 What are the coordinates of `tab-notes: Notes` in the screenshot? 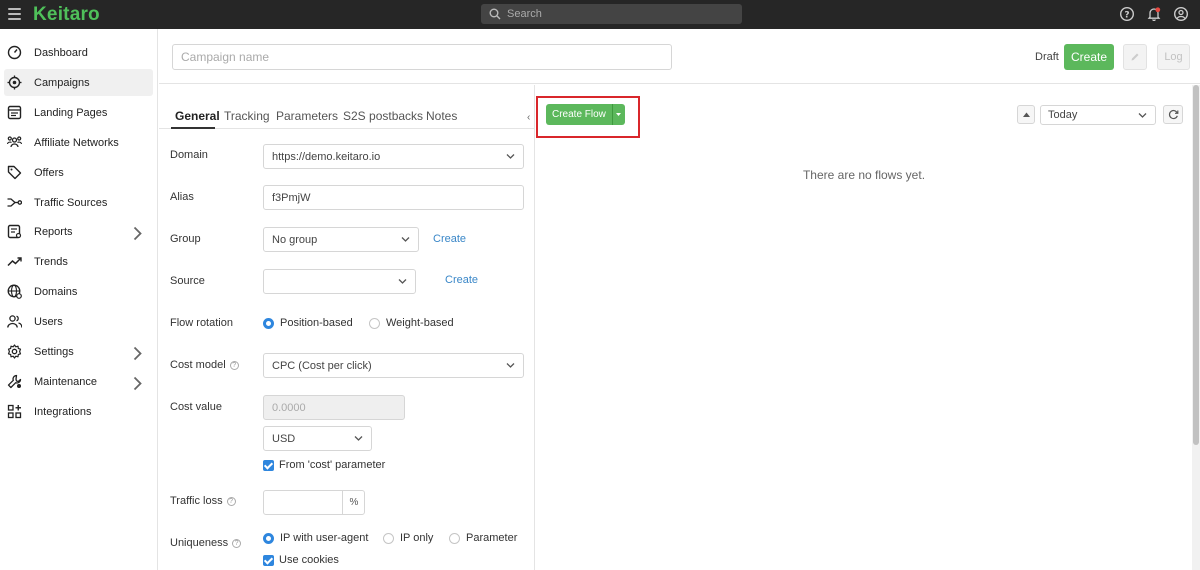 It's located at (441, 116).